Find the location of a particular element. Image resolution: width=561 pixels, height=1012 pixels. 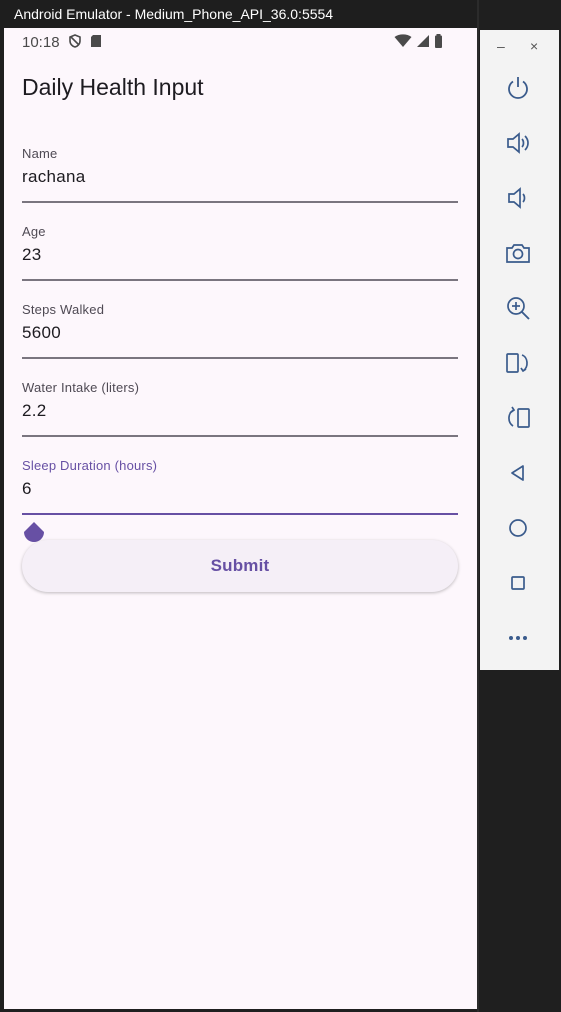

more-button is located at coordinates (518, 638).